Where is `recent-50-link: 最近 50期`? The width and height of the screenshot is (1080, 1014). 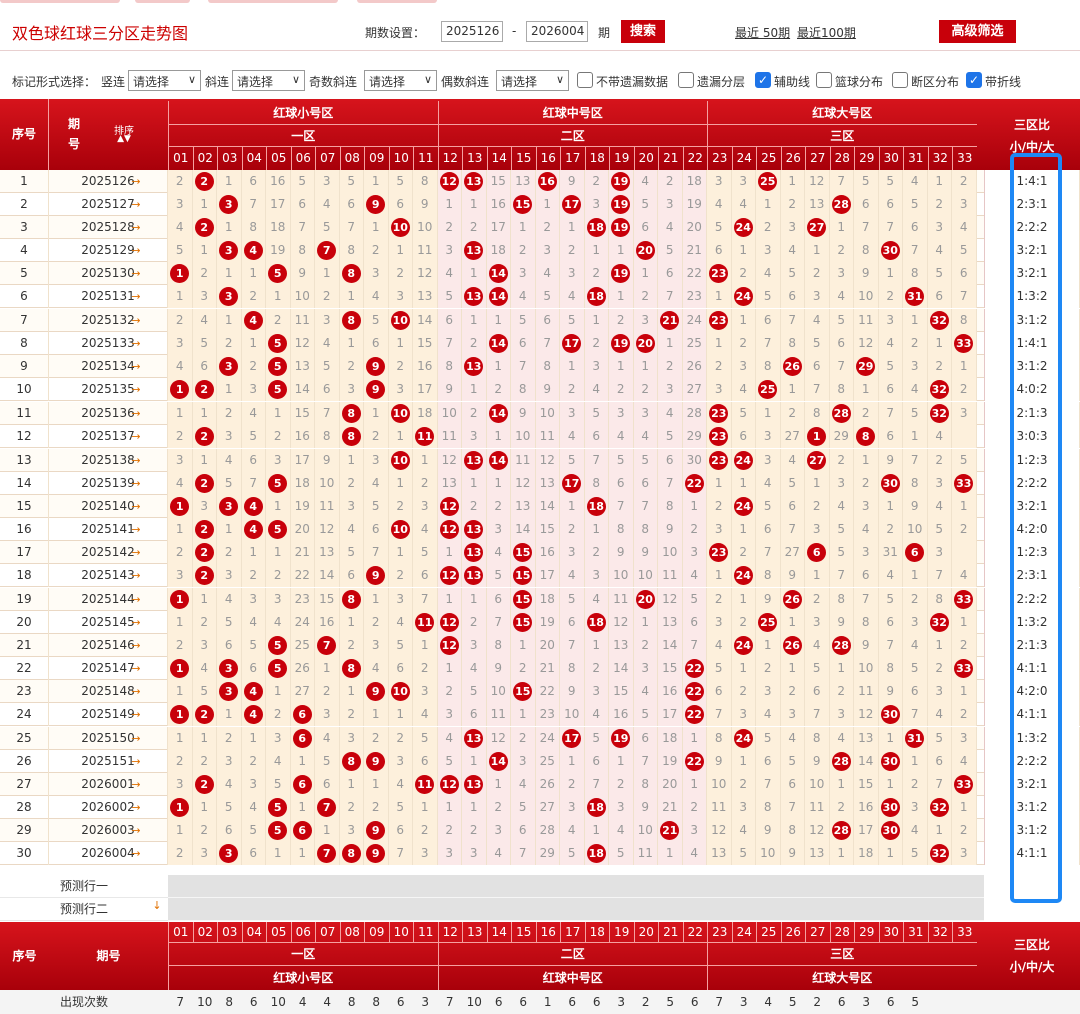 recent-50-link: 最近 50期 is located at coordinates (762, 32).